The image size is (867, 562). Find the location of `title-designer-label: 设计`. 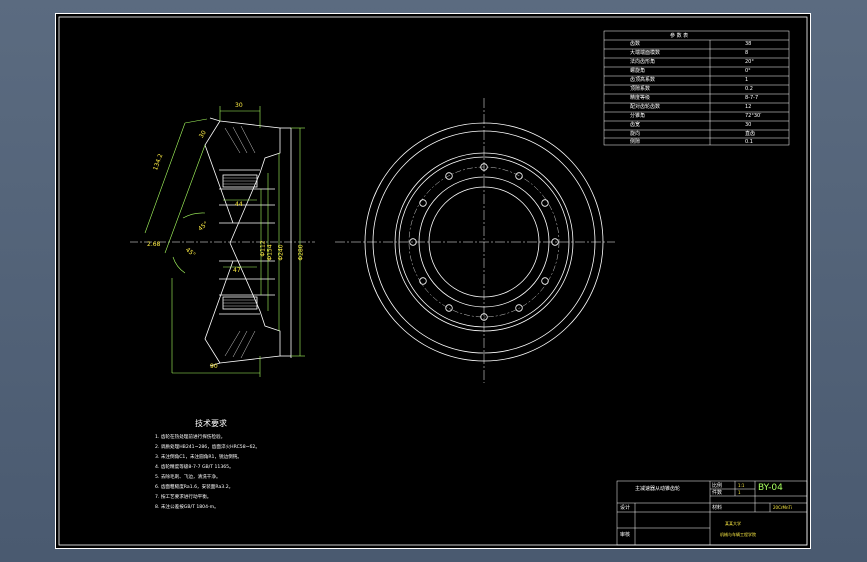

title-designer-label: 设计 is located at coordinates (625, 508).